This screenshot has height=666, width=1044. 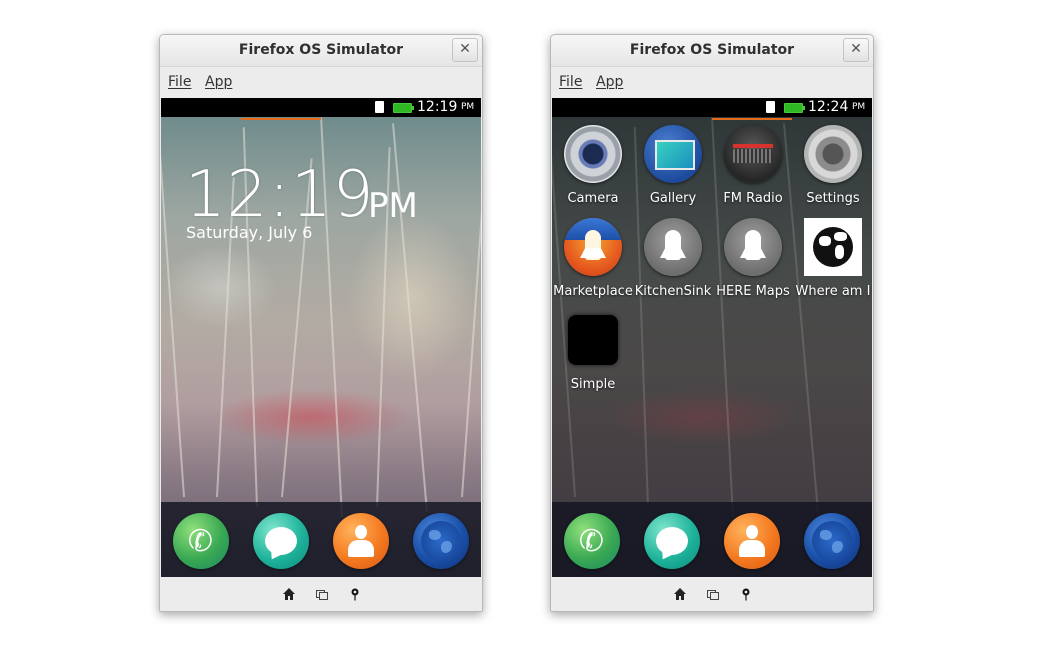 I want to click on app-where-am-i: Where am I, so click(x=832, y=256).